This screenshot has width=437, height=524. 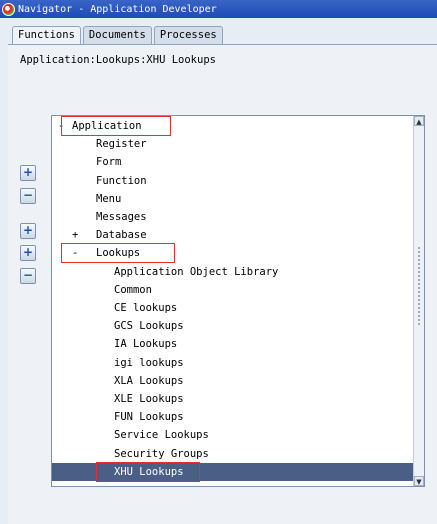 What do you see at coordinates (233, 181) in the screenshot?
I see `tree-node: Function` at bounding box center [233, 181].